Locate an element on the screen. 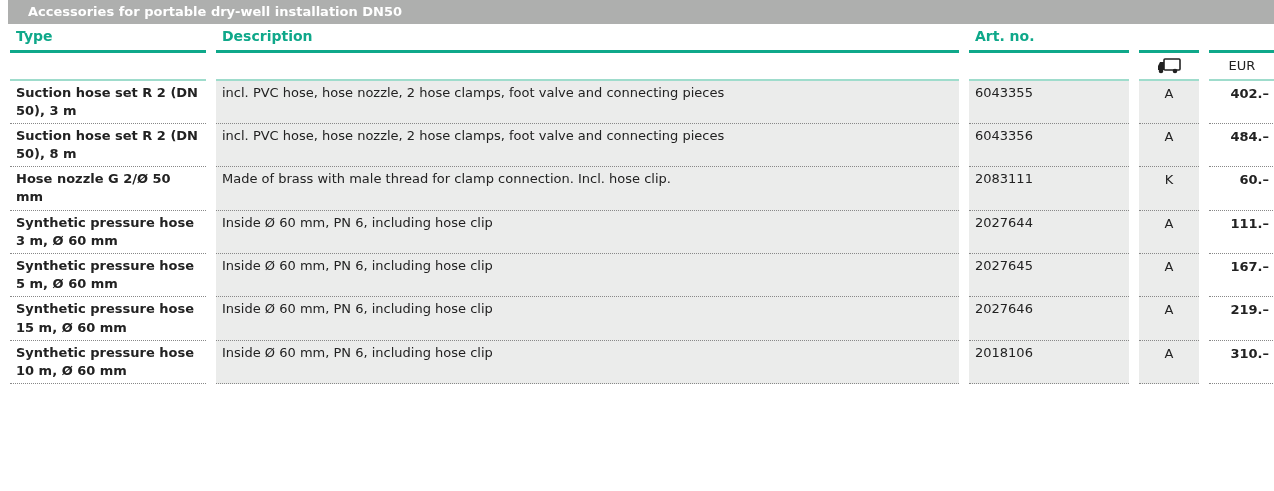 Image resolution: width=1274 pixels, height=491 pixels. price: 60.– is located at coordinates (1254, 180).